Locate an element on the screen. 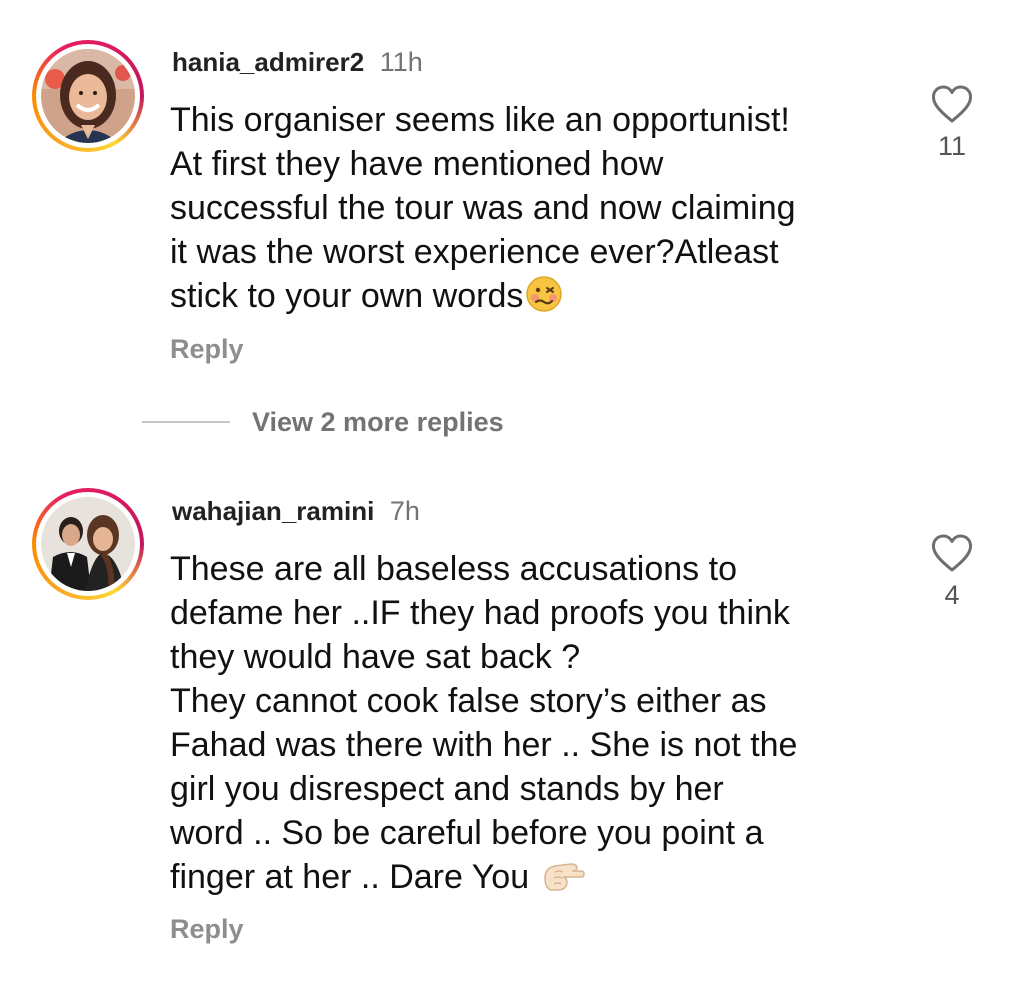 The height and width of the screenshot is (998, 1024). comment-line: word .. So be careful before you point a is located at coordinates (467, 833).